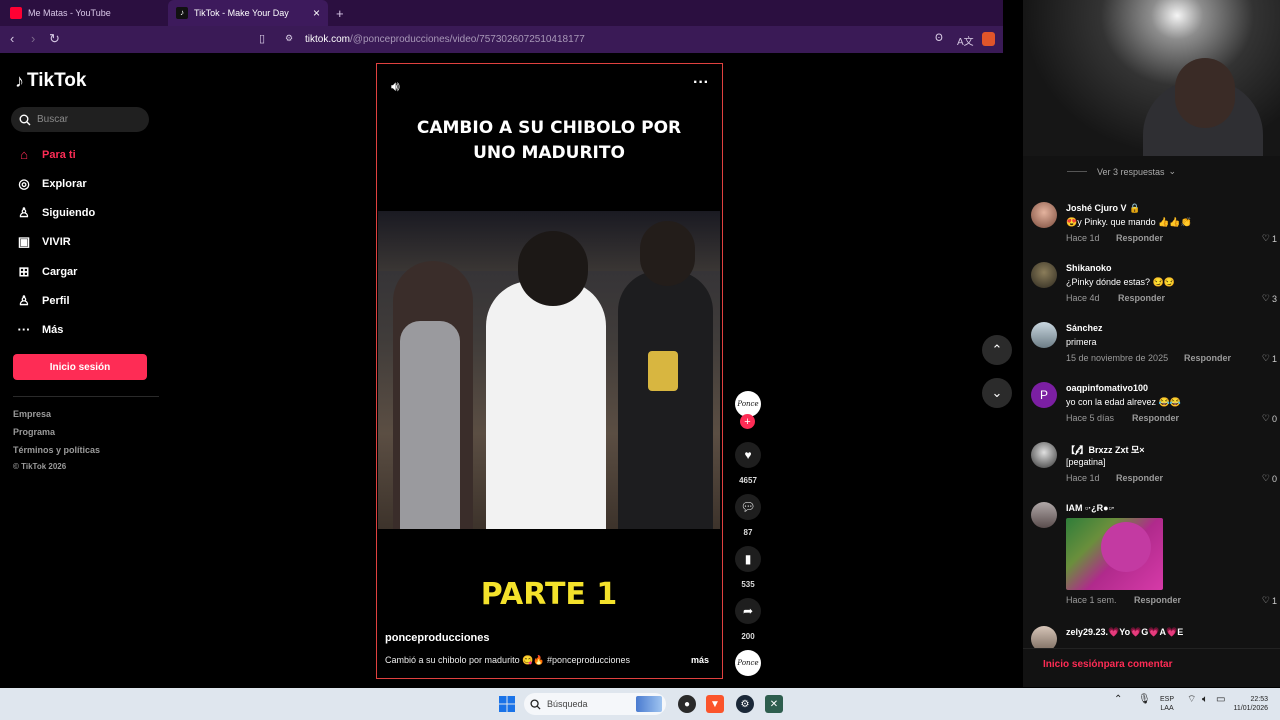  Describe the element at coordinates (19, 80) in the screenshot. I see `tiktok-note-icon: ♪` at that location.